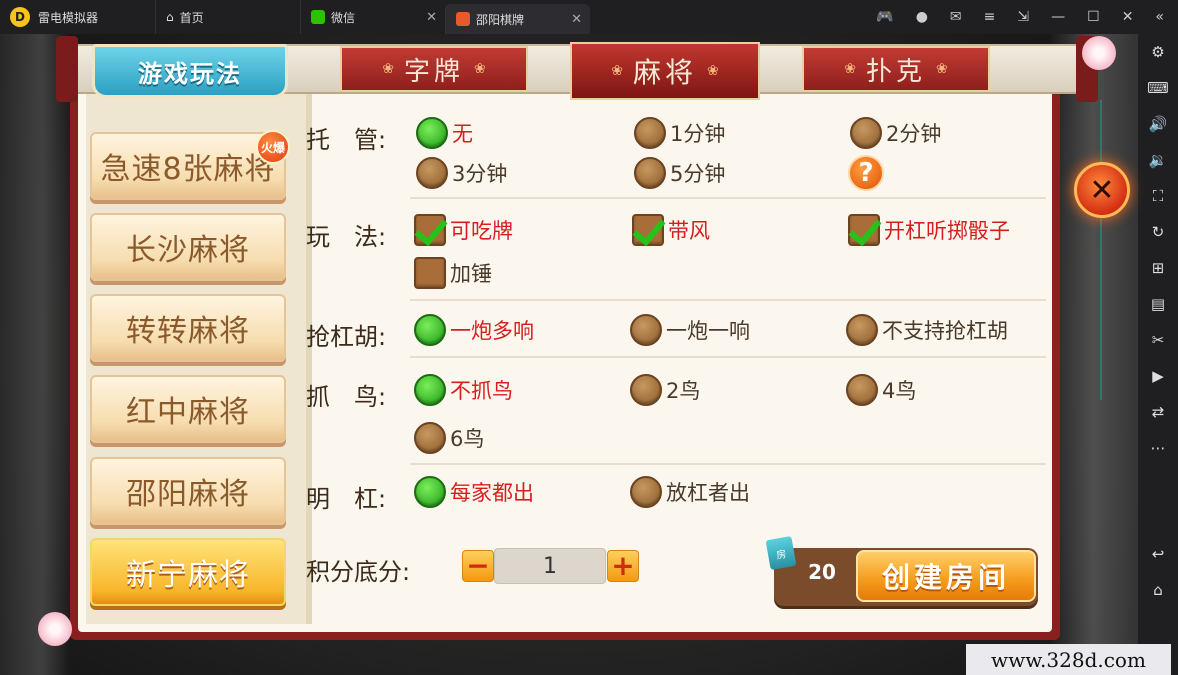 Image resolution: width=1178 pixels, height=675 pixels. I want to click on close-window-icon: ✕, so click(1128, 17).